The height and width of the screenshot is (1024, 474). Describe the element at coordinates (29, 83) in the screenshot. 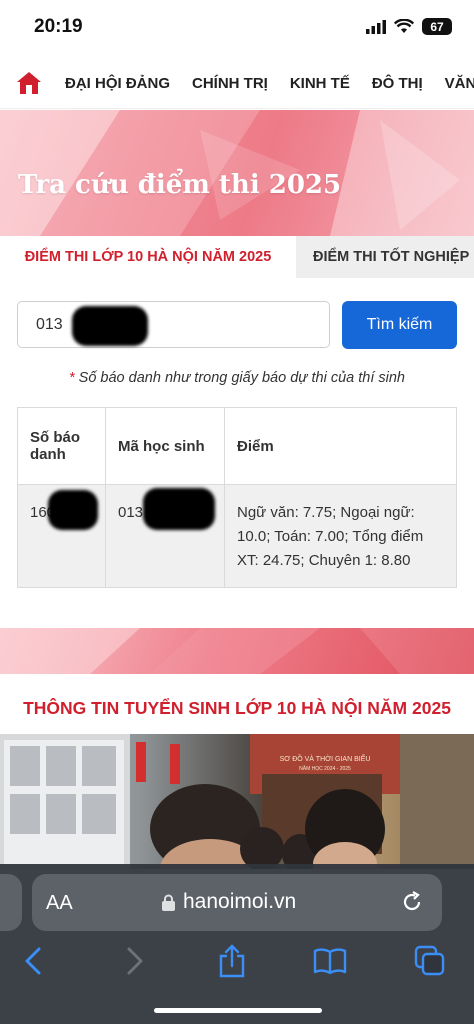

I see `home-icon` at that location.